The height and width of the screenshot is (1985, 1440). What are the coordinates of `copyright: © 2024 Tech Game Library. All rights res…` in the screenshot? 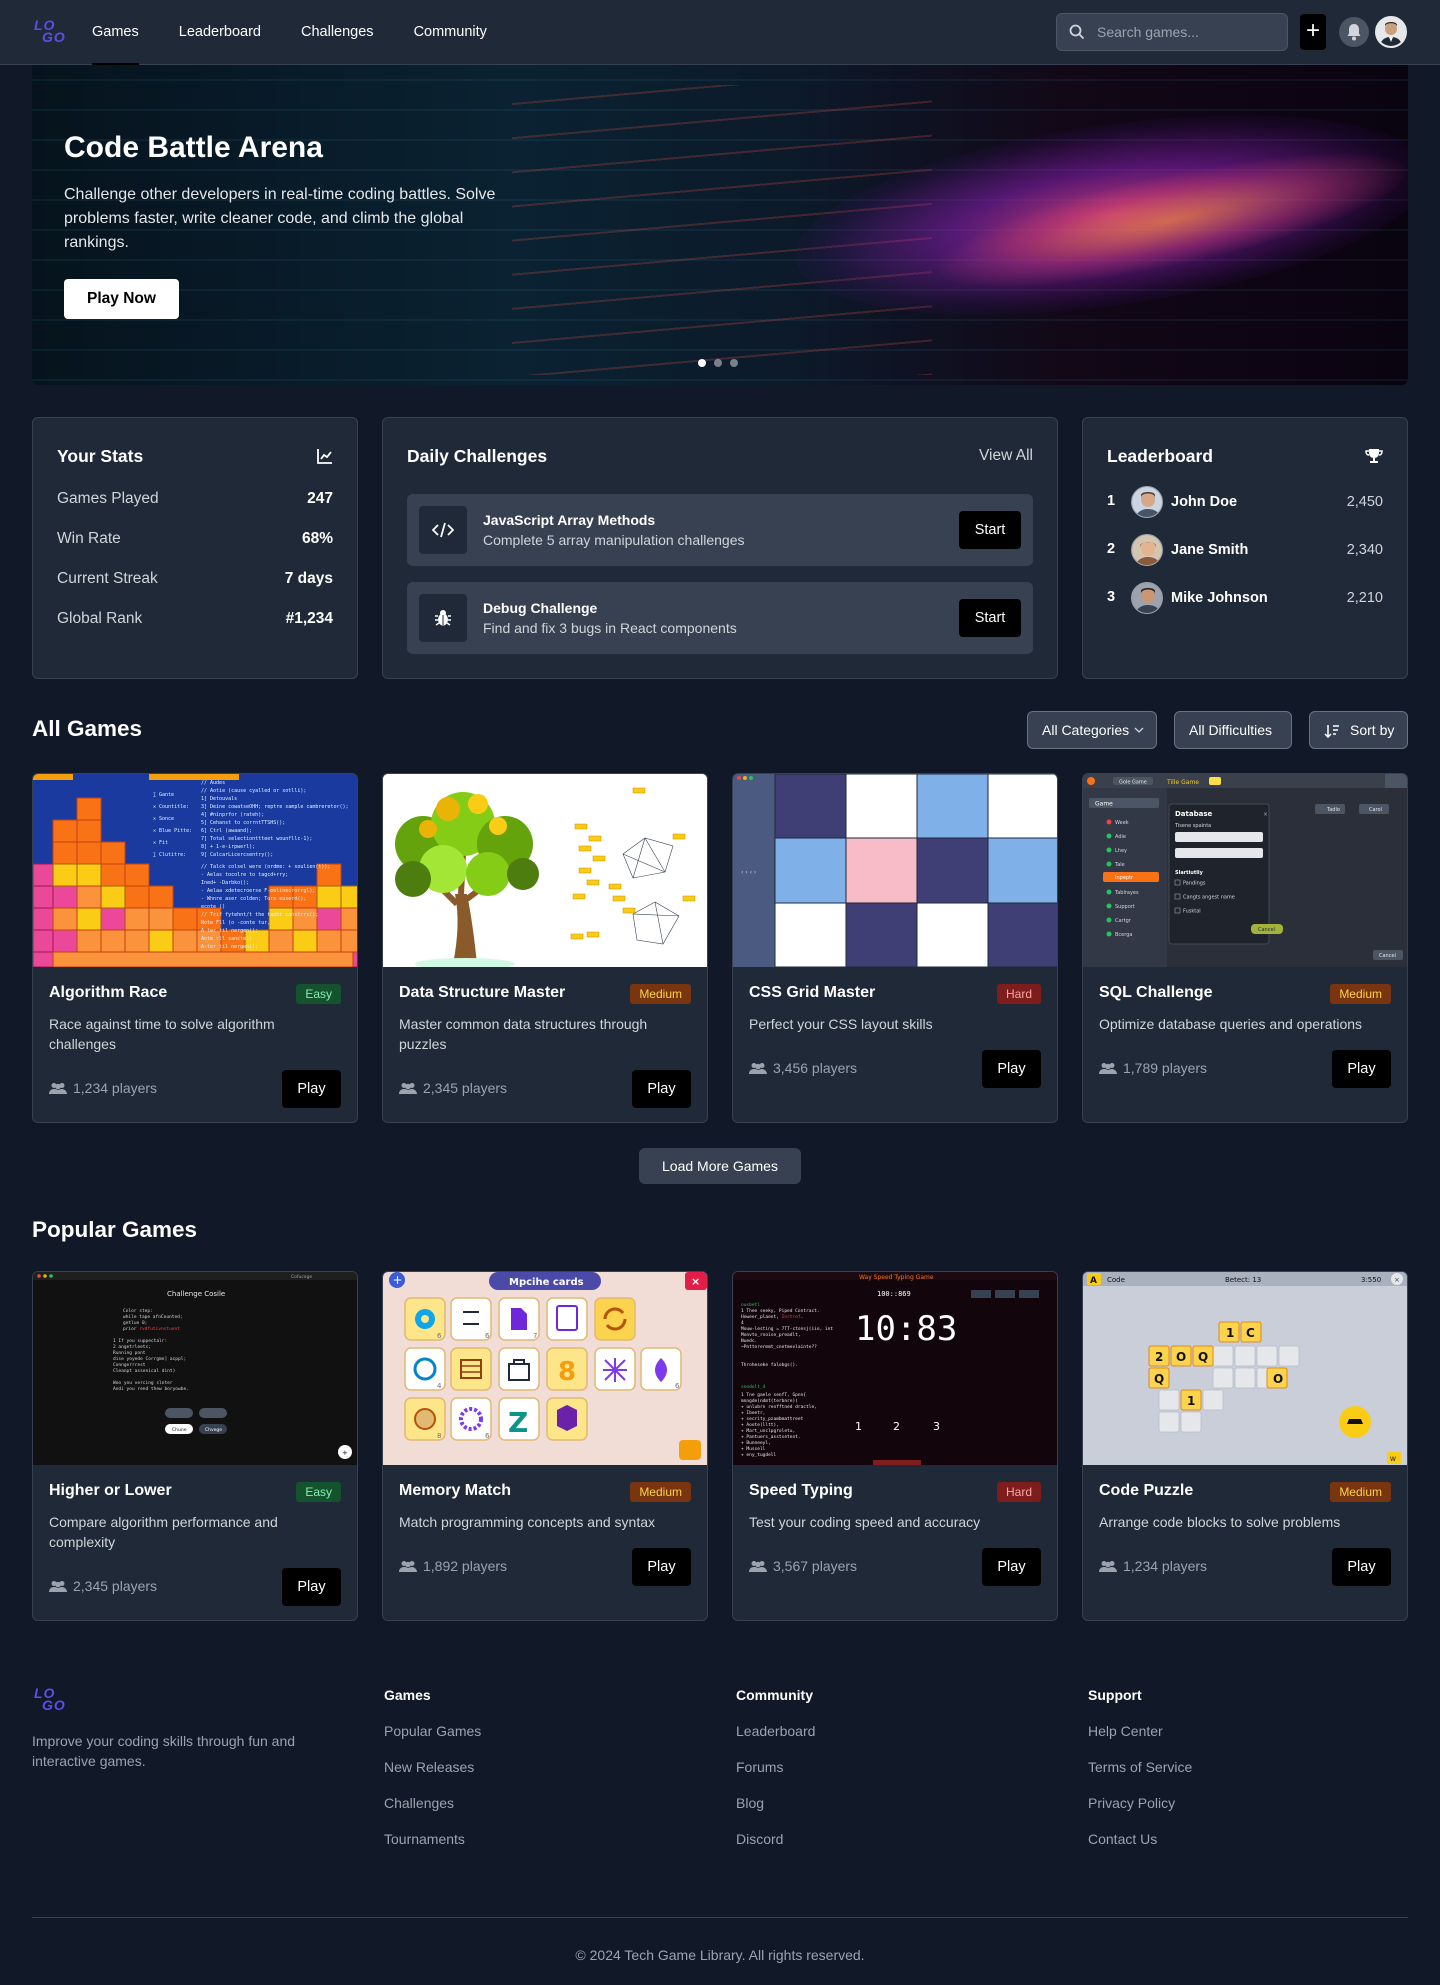 It's located at (720, 1955).